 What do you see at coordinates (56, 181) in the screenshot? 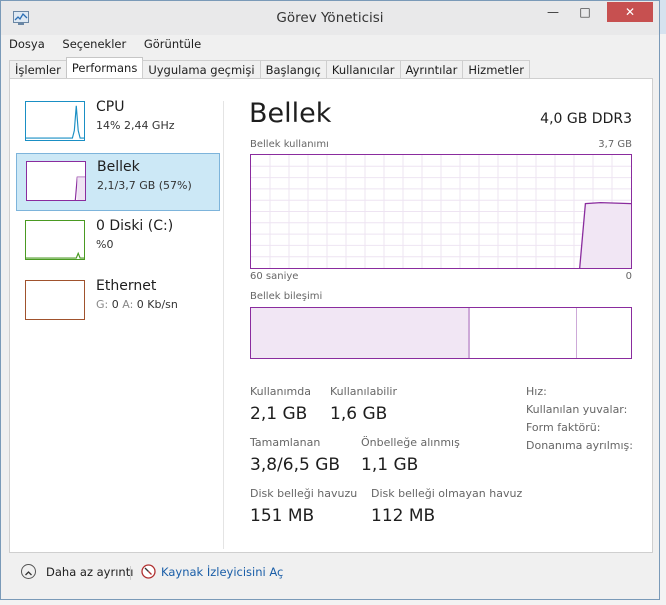
I see `memory-thumbnail-graph` at bounding box center [56, 181].